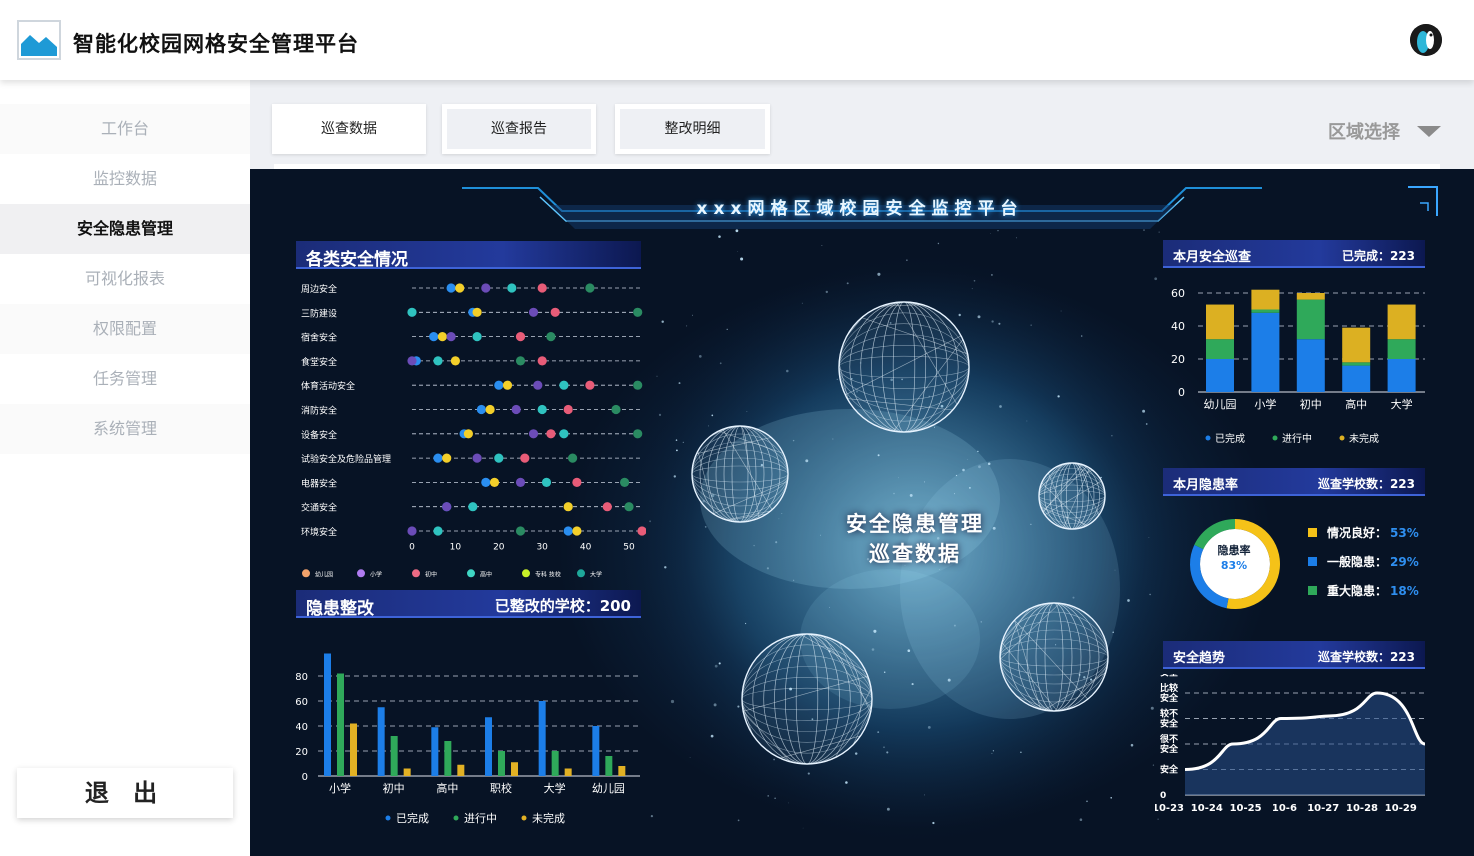 The width and height of the screenshot is (1474, 856). I want to click on sidebar-item-tasks: 任务管理, so click(125, 379).